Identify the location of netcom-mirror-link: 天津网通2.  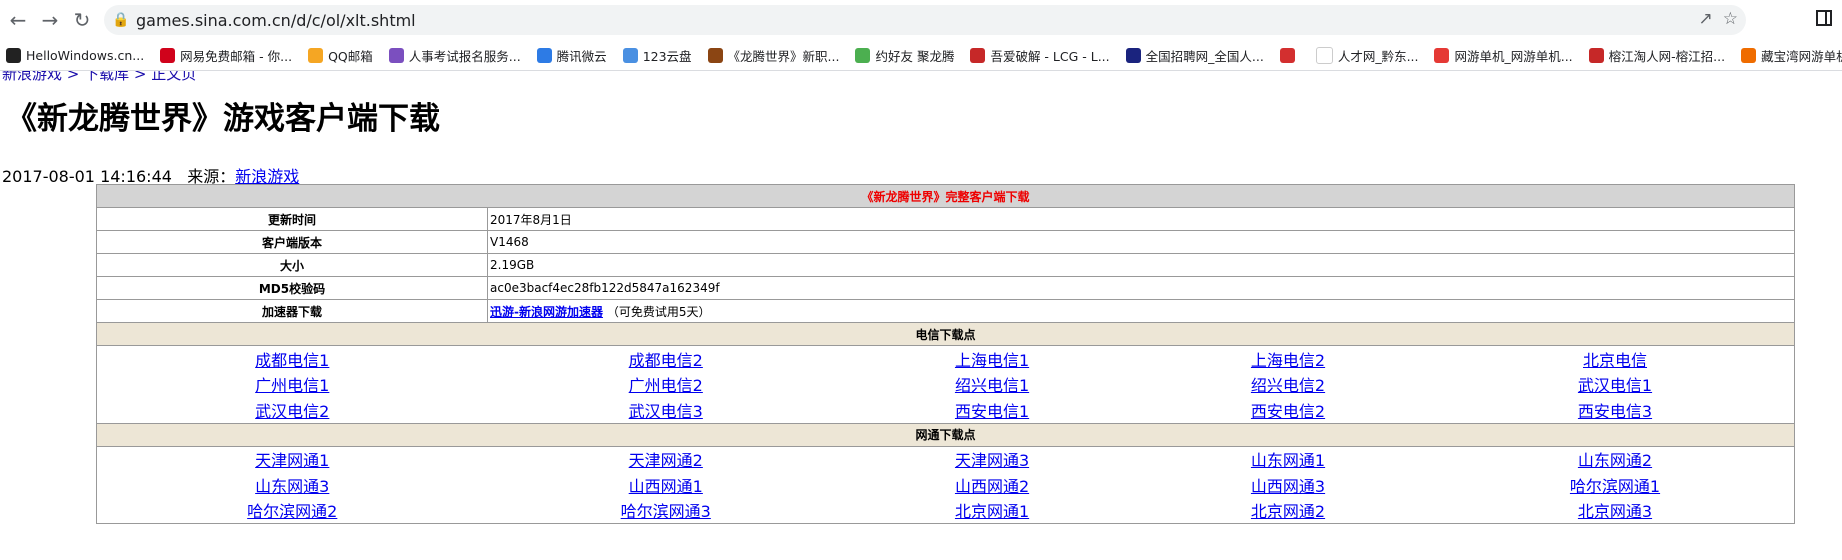
(666, 460).